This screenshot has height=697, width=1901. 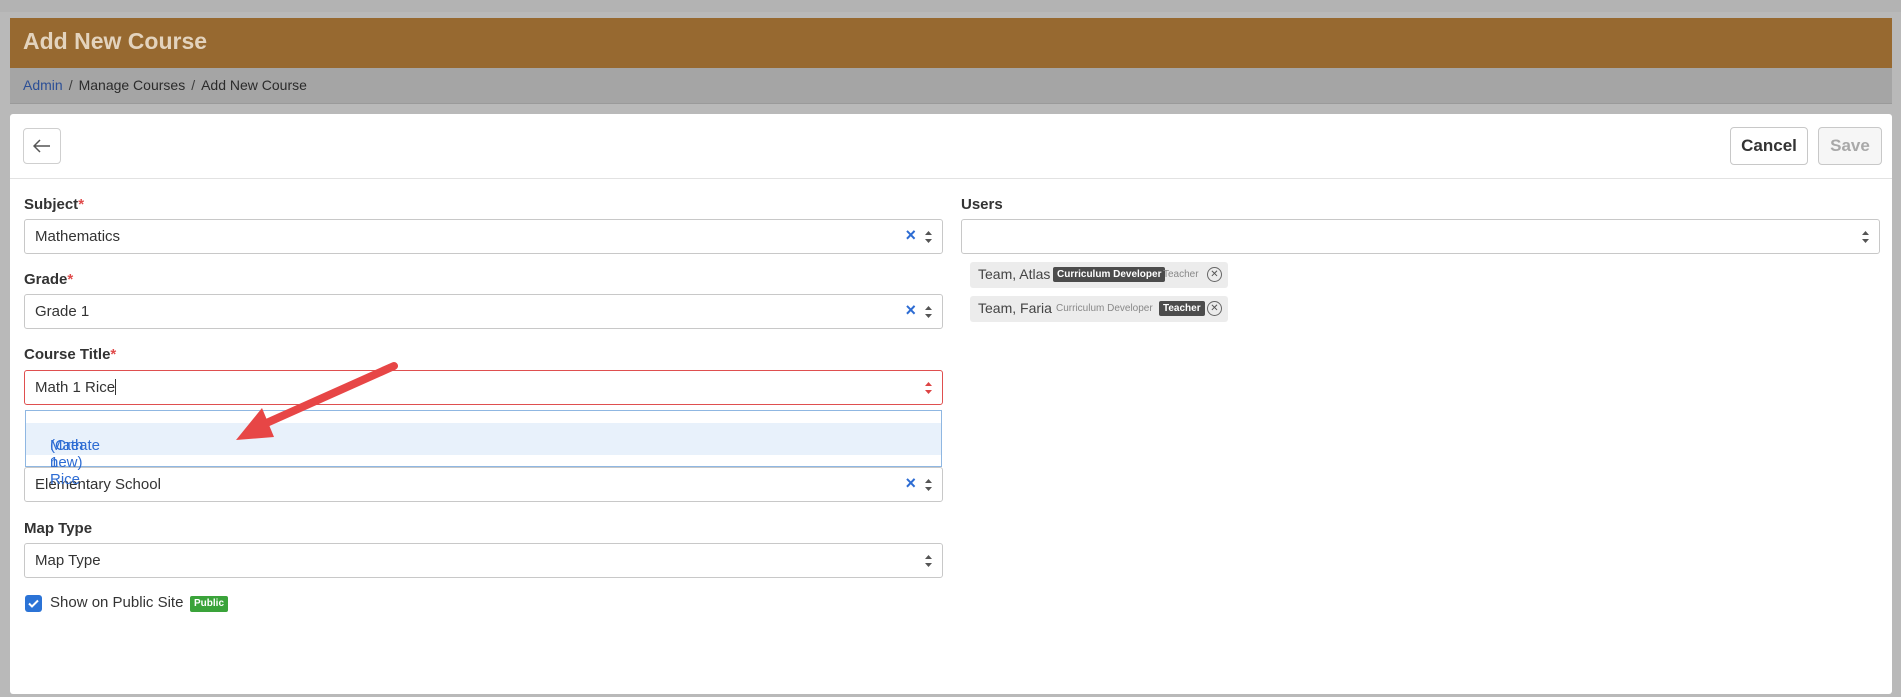 I want to click on users-select, so click(x=1420, y=236).